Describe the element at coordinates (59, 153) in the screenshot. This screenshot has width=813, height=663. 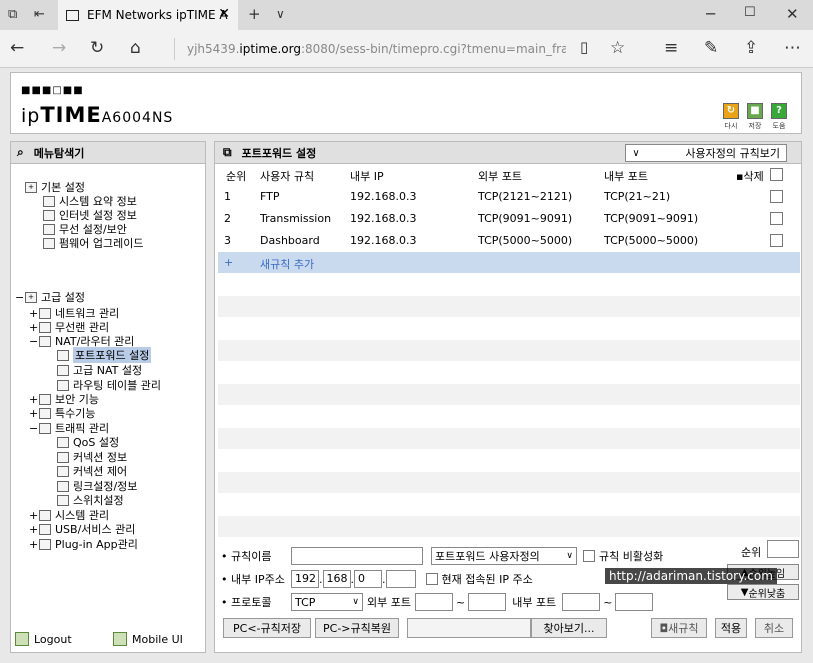
I see `menu-explorer-title: 메뉴탐색기` at that location.